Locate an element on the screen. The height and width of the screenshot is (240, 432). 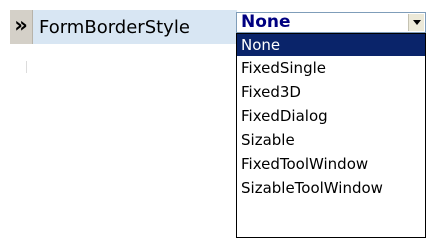
property-name: FormBorderStyle is located at coordinates (135, 27).